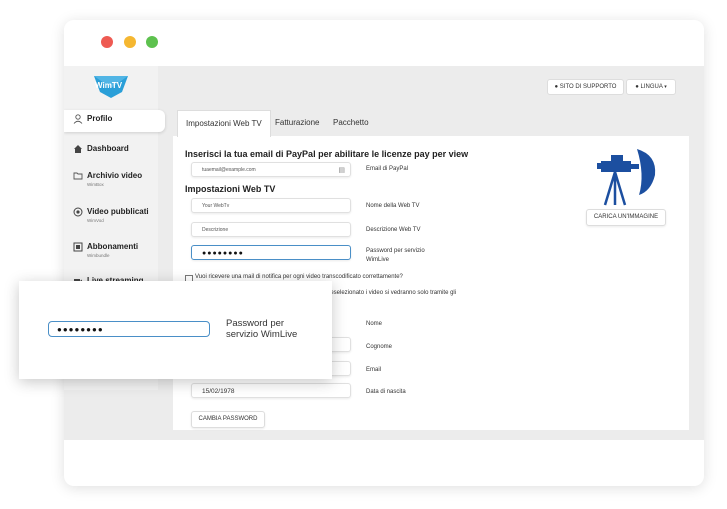 The height and width of the screenshot is (509, 727). What do you see at coordinates (111, 181) in the screenshot?
I see `sidebar-item-archivio-video: Archivio video WimBox` at bounding box center [111, 181].